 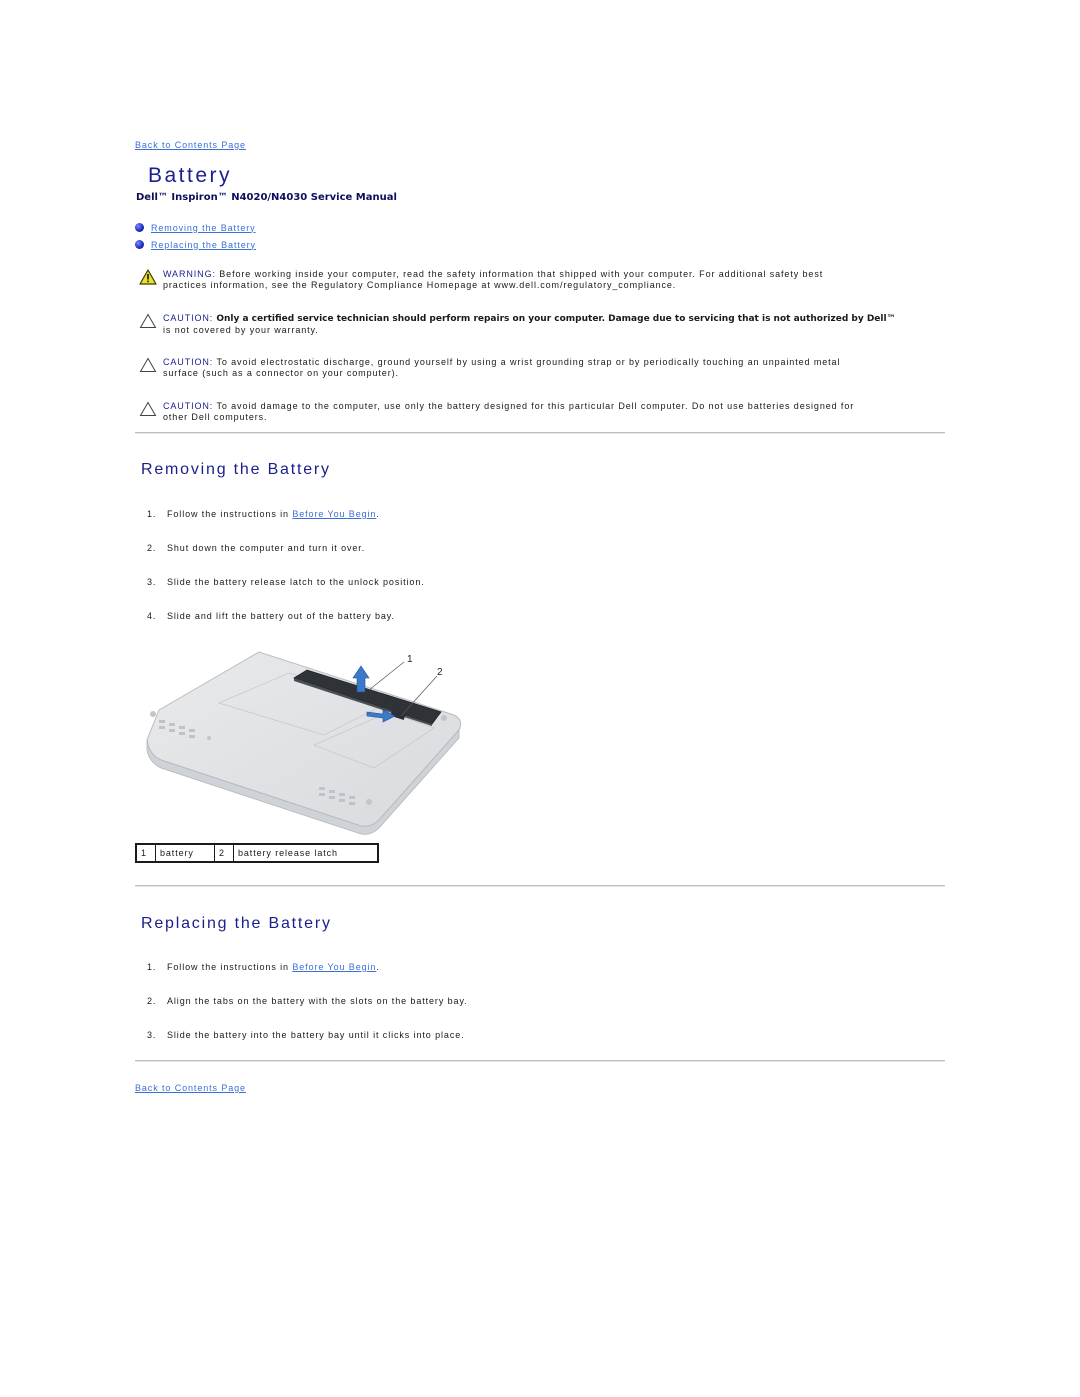 What do you see at coordinates (152, 616) in the screenshot?
I see `step-number: 4.` at bounding box center [152, 616].